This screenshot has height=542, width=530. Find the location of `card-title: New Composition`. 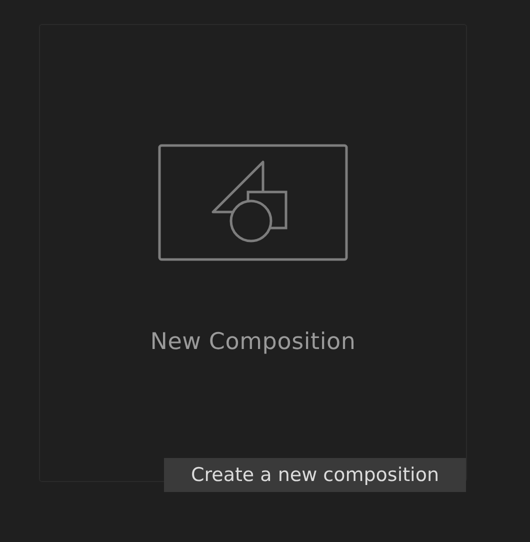

card-title: New Composition is located at coordinates (253, 342).